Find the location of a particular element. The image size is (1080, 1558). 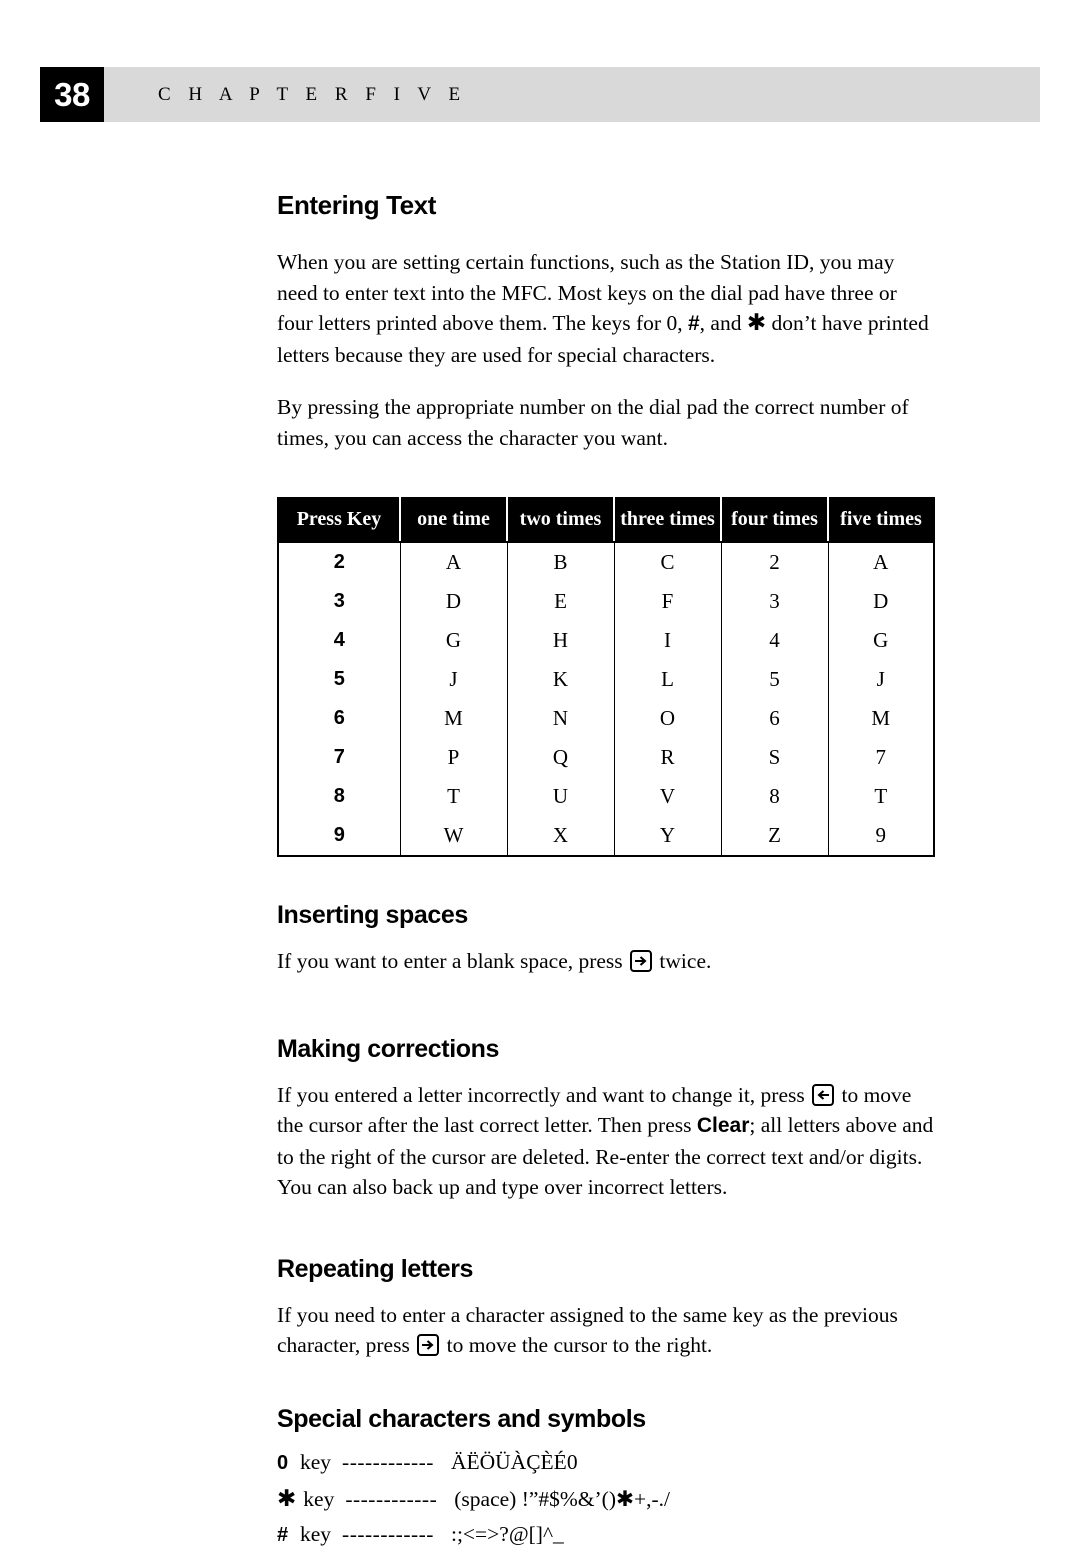

cell-four-times: 5 is located at coordinates (775, 679).